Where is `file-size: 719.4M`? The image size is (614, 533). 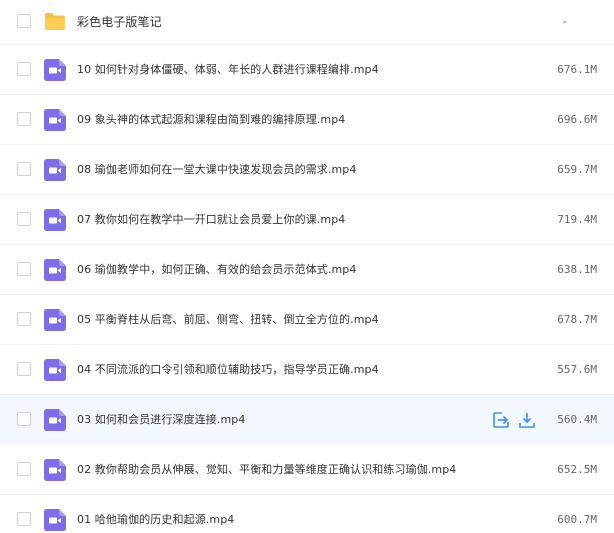
file-size: 719.4M is located at coordinates (577, 219).